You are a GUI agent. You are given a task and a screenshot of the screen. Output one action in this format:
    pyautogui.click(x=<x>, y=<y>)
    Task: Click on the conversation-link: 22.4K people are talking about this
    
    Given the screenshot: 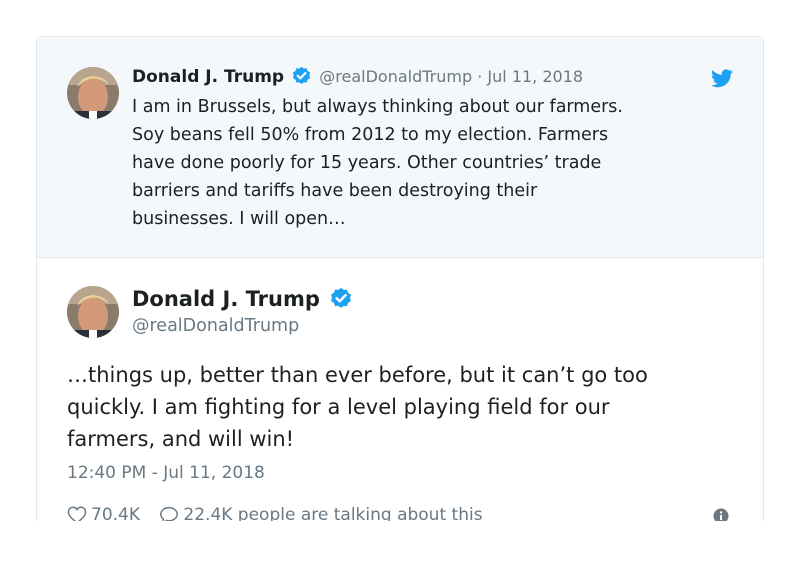 What is the action you would take?
    pyautogui.click(x=321, y=512)
    